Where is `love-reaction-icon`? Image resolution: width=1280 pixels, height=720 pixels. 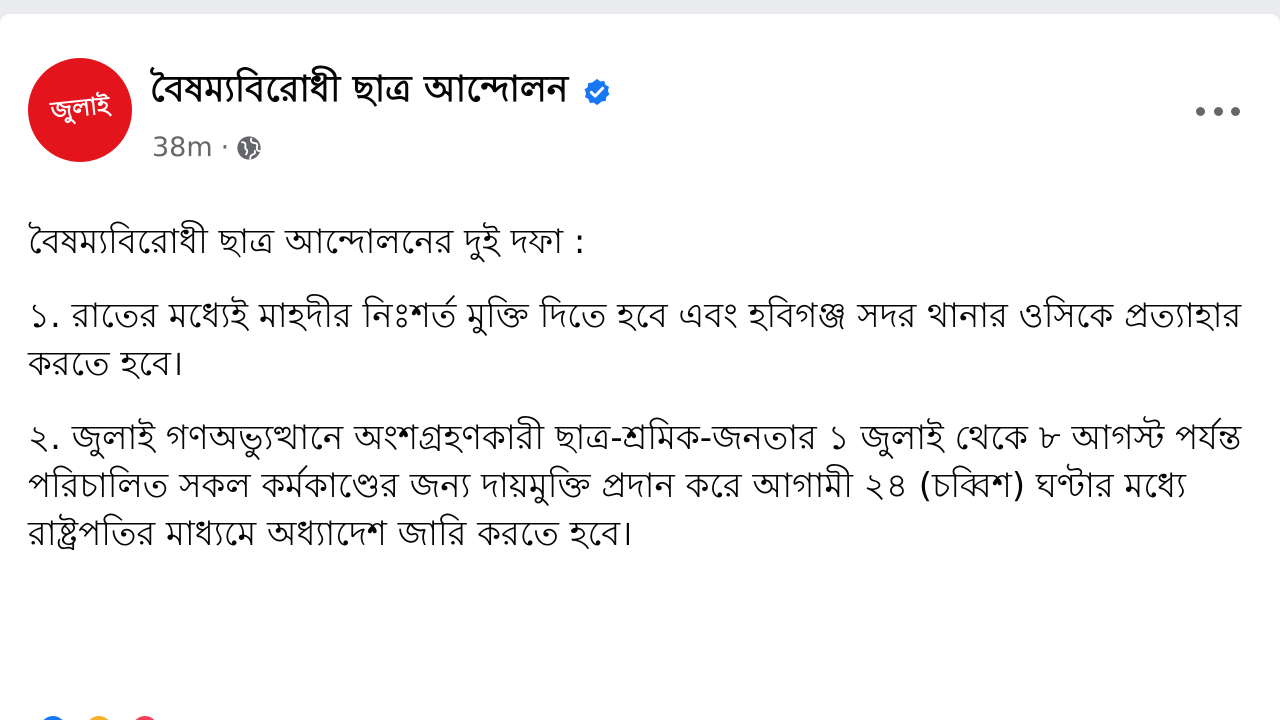
love-reaction-icon is located at coordinates (145, 718).